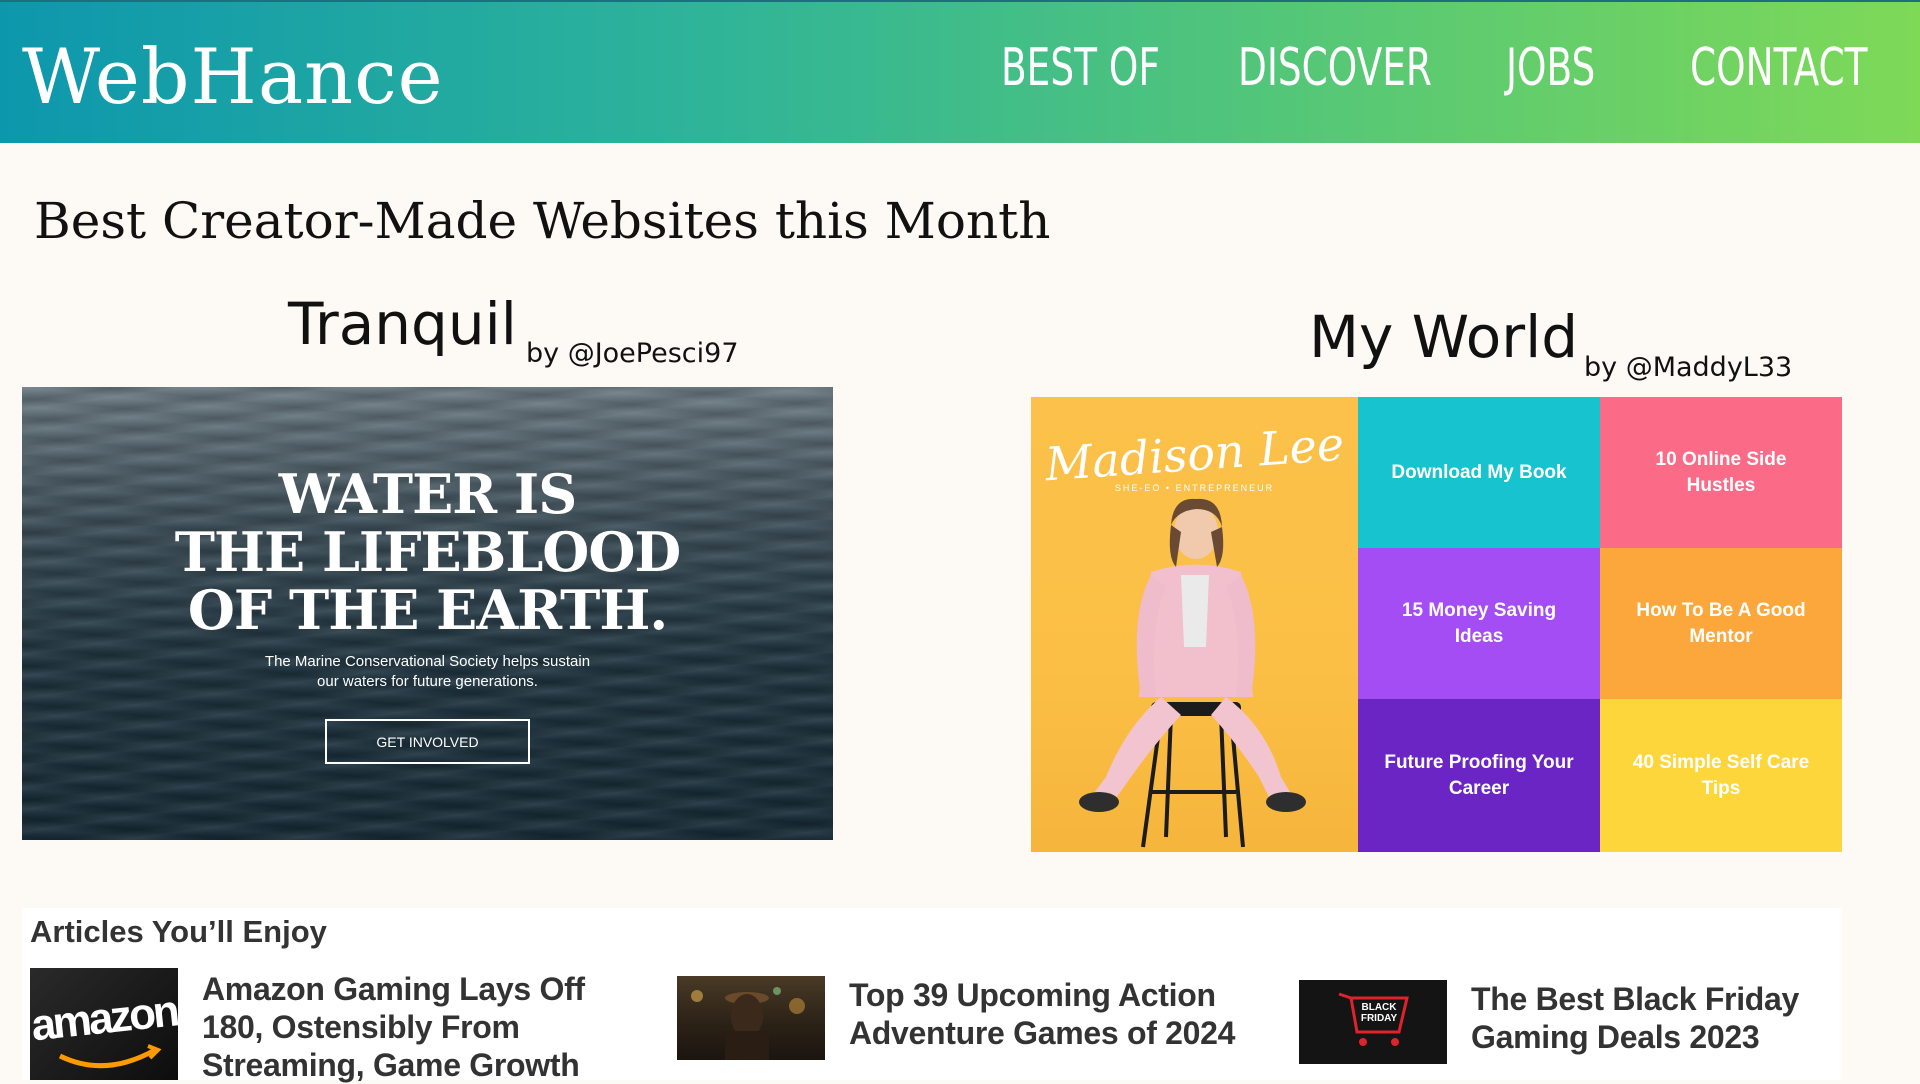 This screenshot has height=1084, width=1920. I want to click on preview-headline: WATER IS THE LIFEBLOOD OF THE EARTH., so click(427, 552).